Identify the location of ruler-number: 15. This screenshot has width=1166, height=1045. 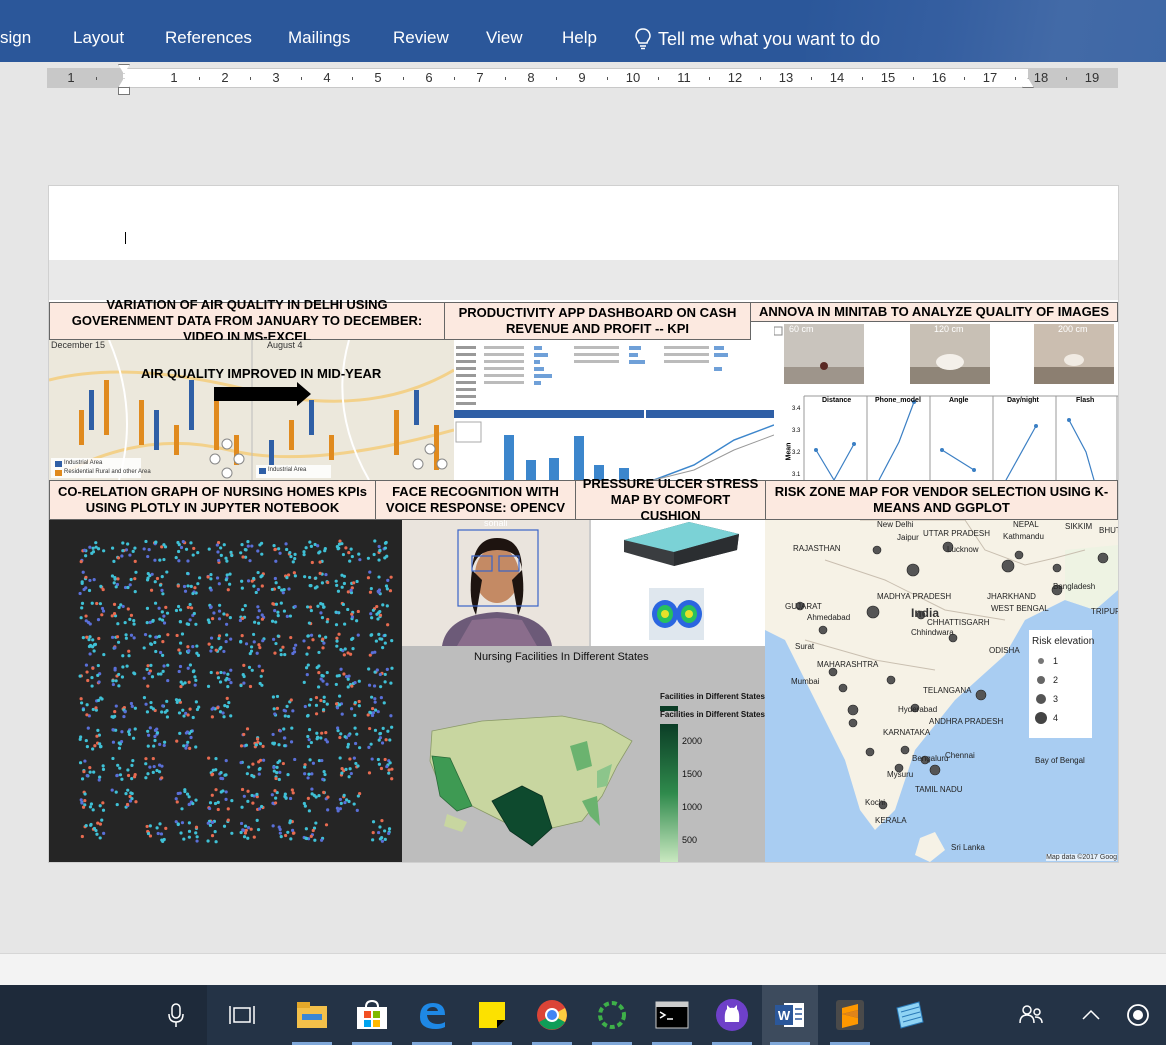
(888, 77).